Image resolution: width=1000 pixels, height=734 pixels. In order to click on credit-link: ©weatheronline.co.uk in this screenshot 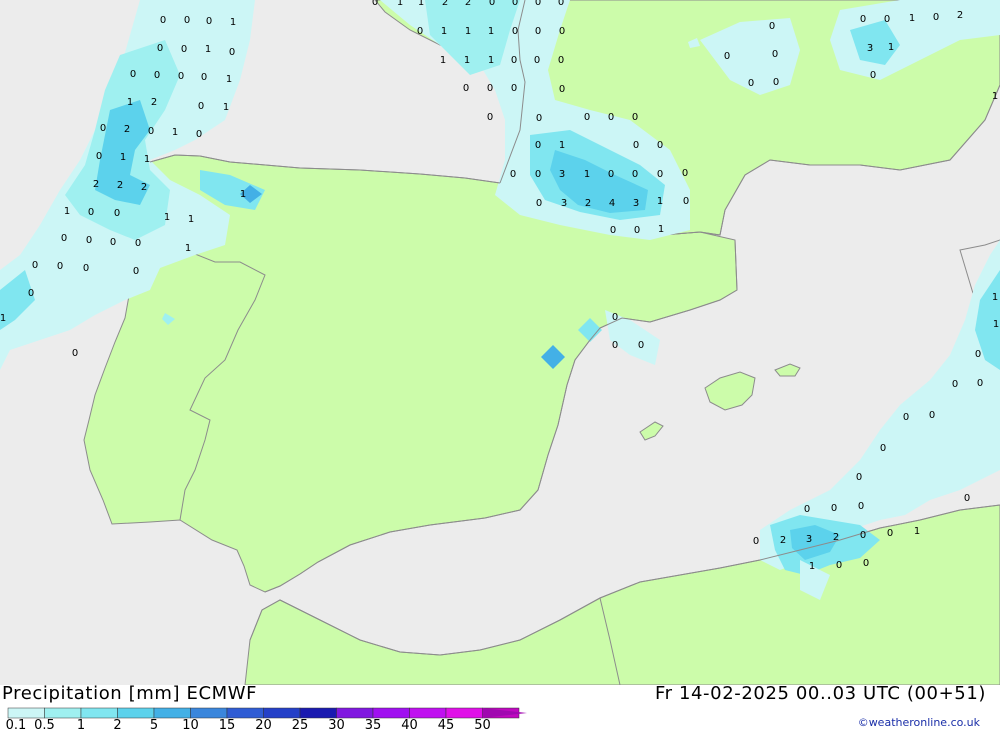, I will do `click(919, 722)`.